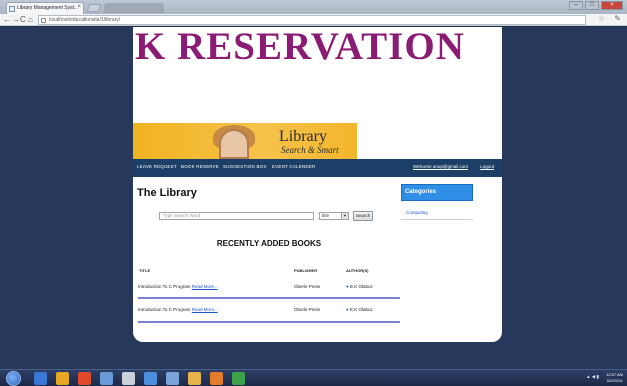 This screenshot has width=627, height=386. Describe the element at coordinates (245, 166) in the screenshot. I see `nav-suggestion-box: SUGGESTION BOX` at that location.